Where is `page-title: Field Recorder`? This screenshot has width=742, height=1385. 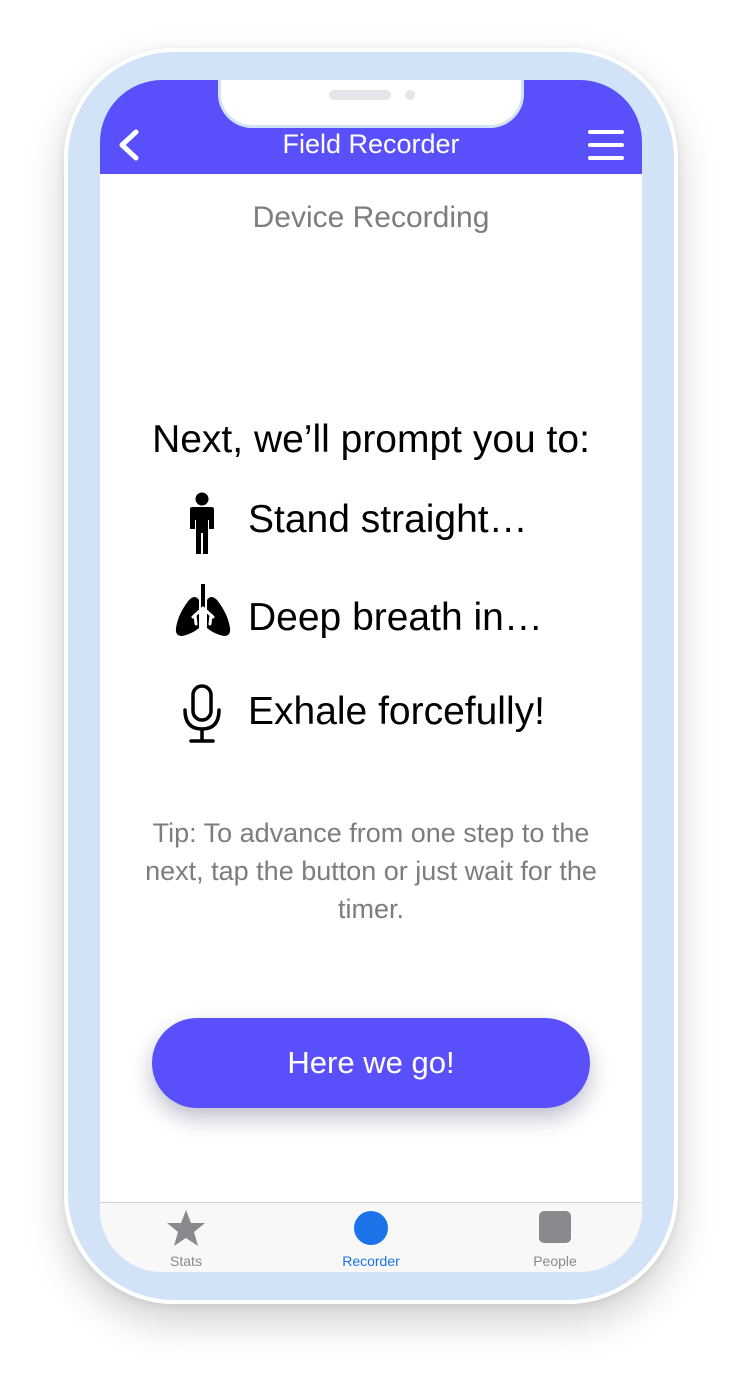
page-title: Field Recorder is located at coordinates (371, 144).